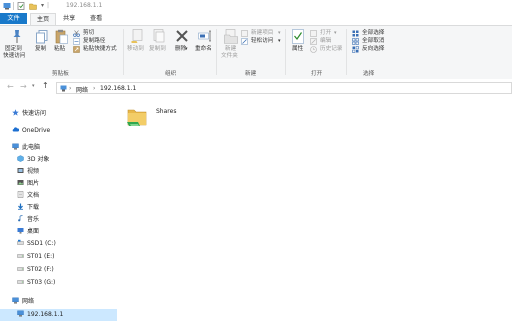 This screenshot has height=322, width=512. Describe the element at coordinates (88, 33) in the screenshot. I see `cut-button: 剪切` at that location.